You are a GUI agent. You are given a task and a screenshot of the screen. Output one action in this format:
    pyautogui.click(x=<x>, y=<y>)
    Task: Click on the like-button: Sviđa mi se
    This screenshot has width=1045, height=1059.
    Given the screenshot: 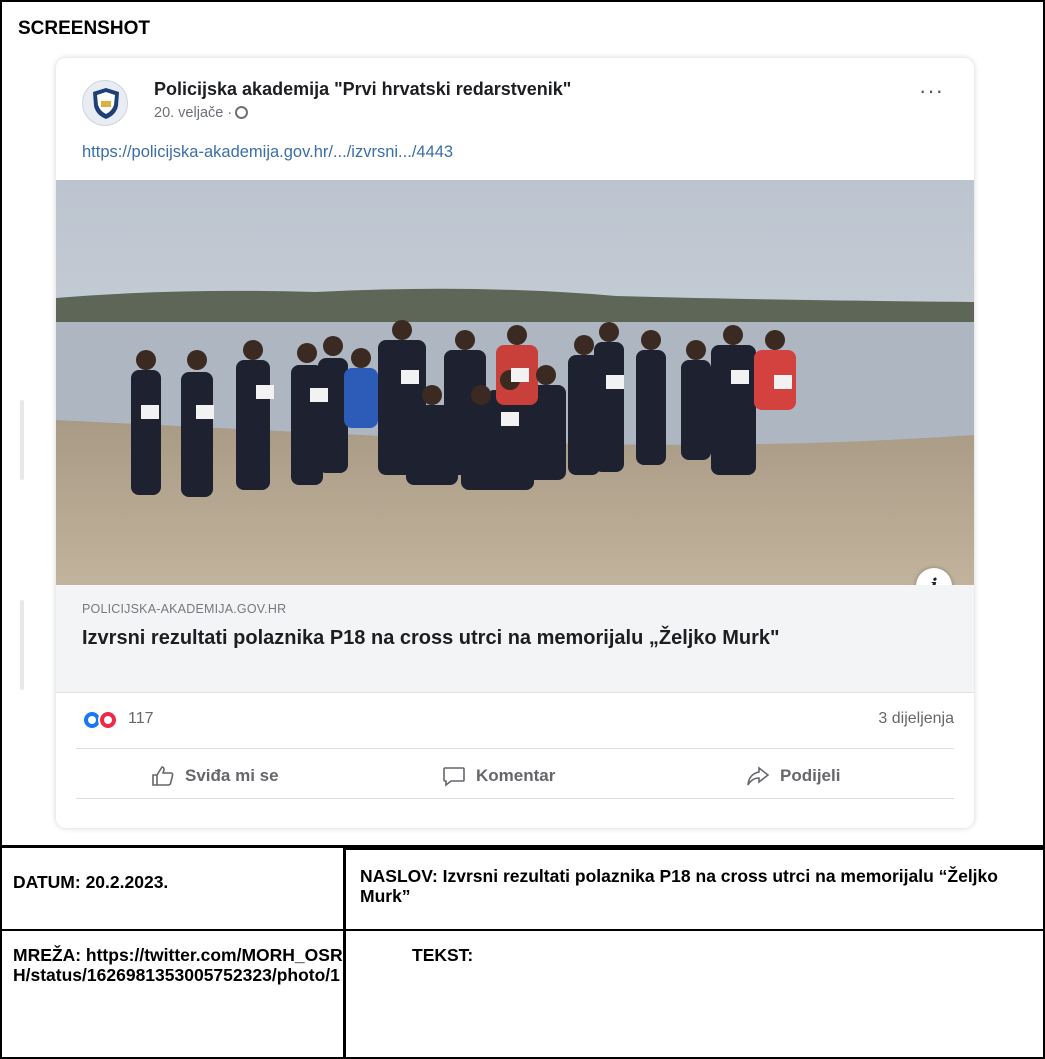 What is the action you would take?
    pyautogui.click(x=215, y=776)
    